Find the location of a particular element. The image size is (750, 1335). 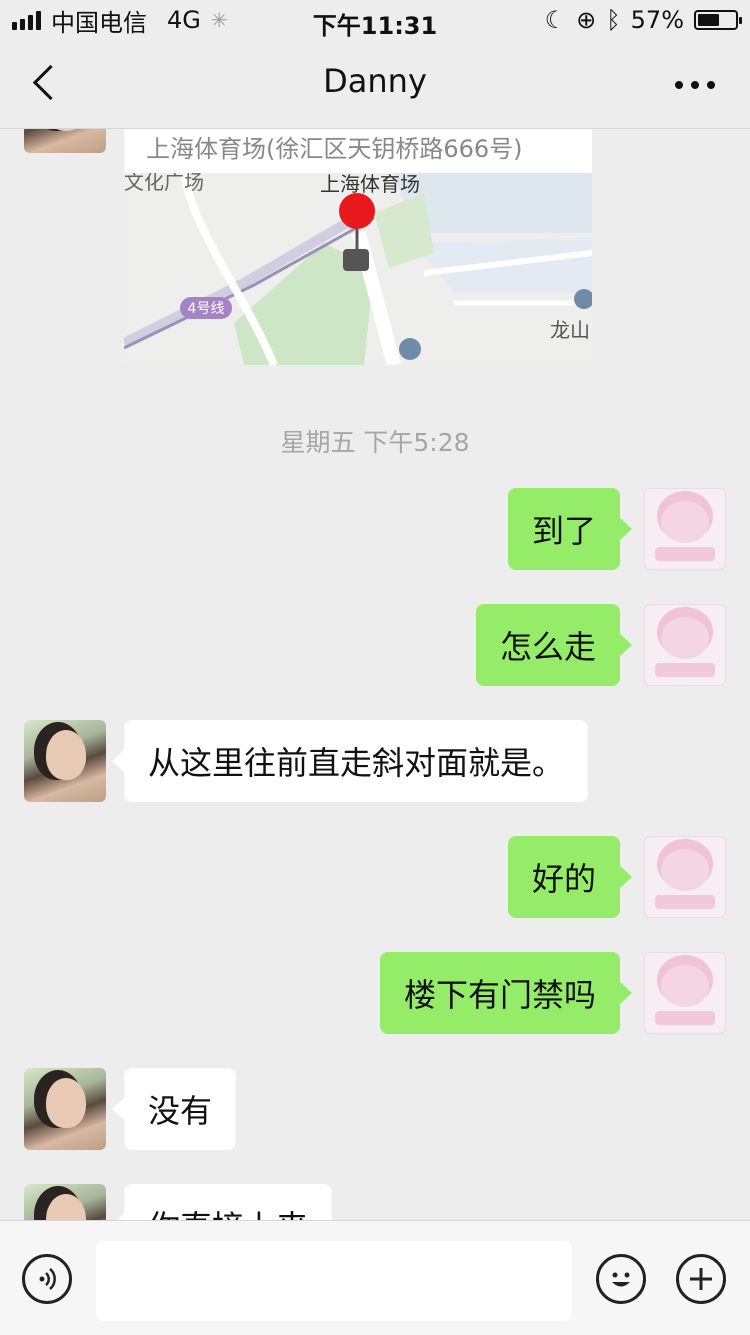

chat-header: Danny is located at coordinates (375, 84).